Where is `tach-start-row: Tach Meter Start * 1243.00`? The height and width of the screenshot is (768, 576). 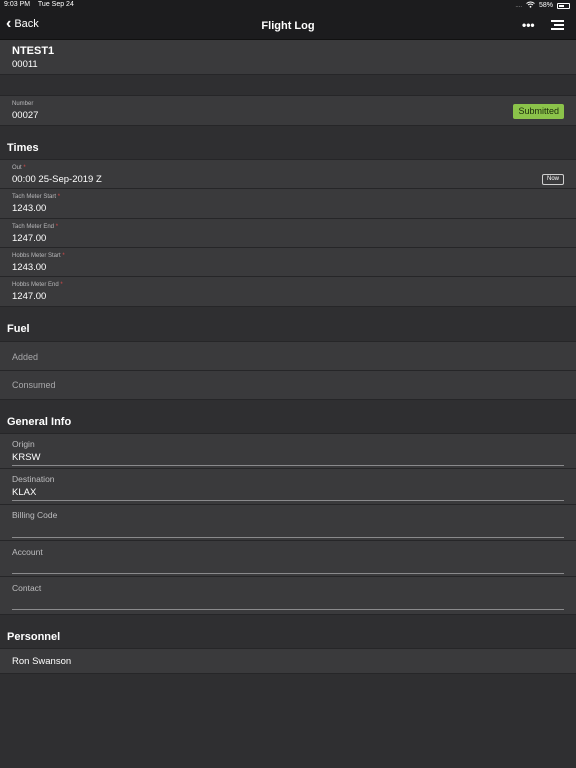
tach-start-row: Tach Meter Start * 1243.00 is located at coordinates (288, 204).